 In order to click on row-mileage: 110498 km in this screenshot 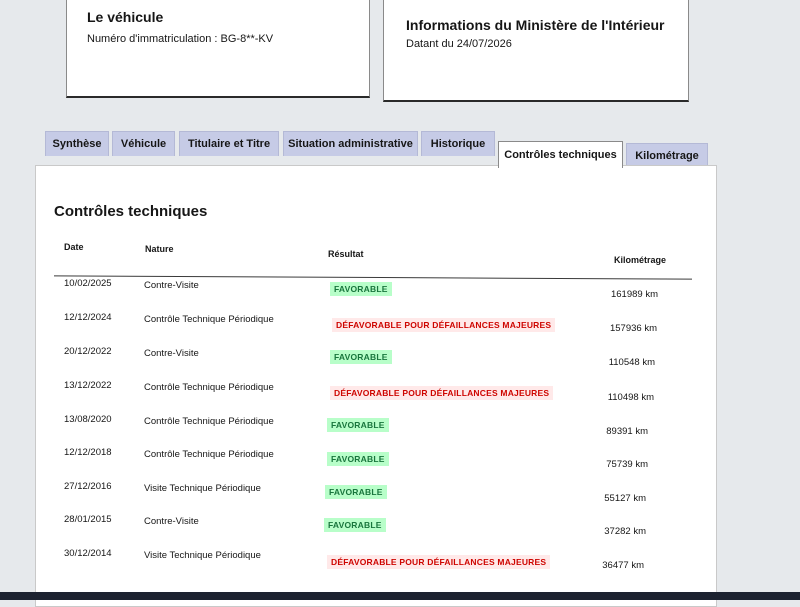, I will do `click(630, 397)`.